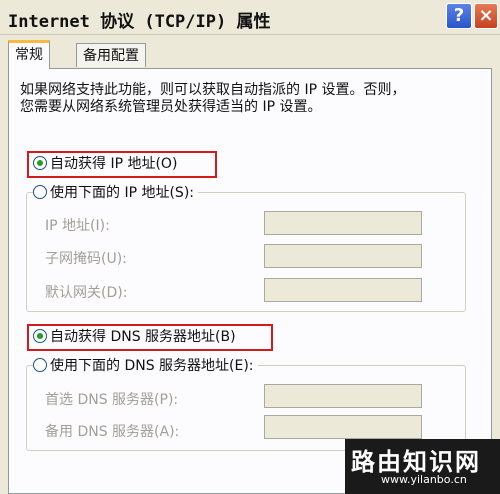 Image resolution: width=500 pixels, height=494 pixels. Describe the element at coordinates (343, 427) in the screenshot. I see `alternate-dns-field` at that location.